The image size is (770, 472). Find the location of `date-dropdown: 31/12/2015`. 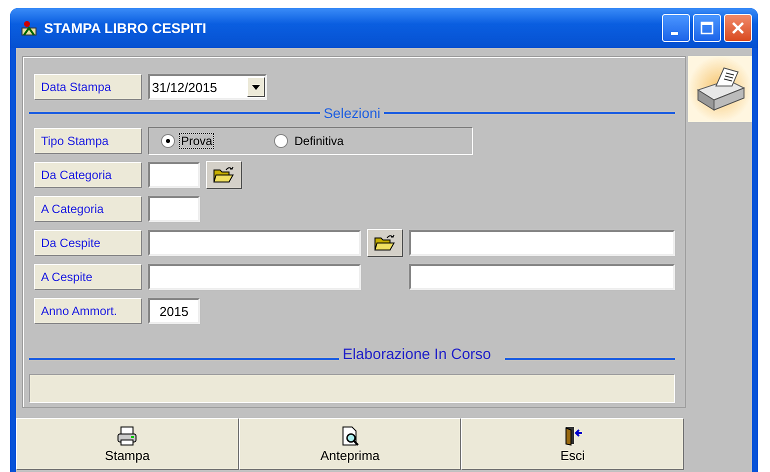

date-dropdown: 31/12/2015 is located at coordinates (207, 87).